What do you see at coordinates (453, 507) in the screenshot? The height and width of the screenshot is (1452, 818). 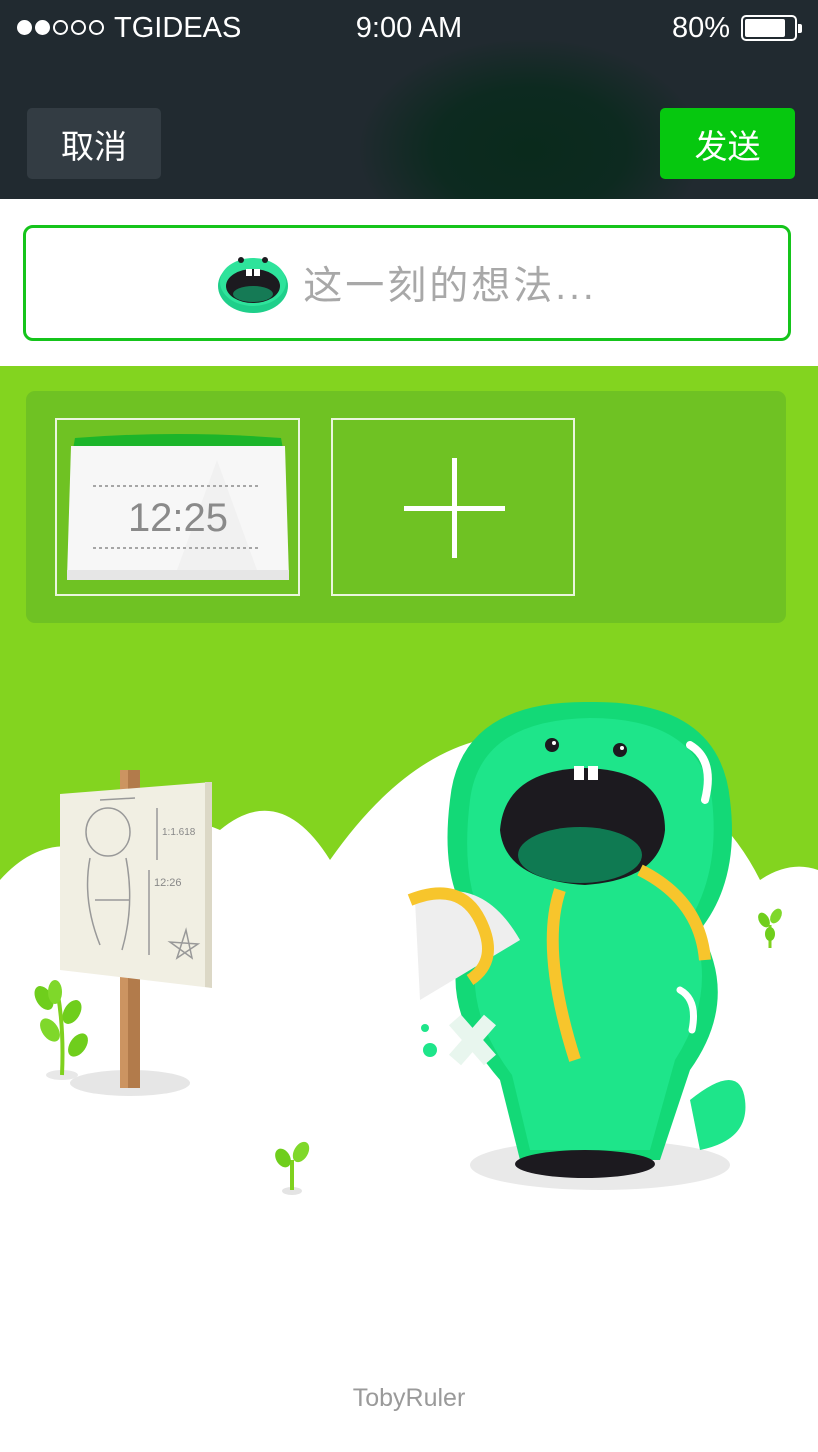 I see `add-photo-button` at bounding box center [453, 507].